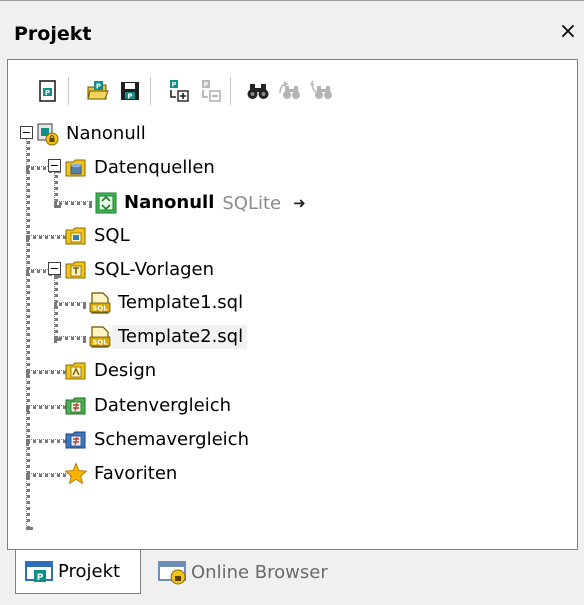 The image size is (584, 605). I want to click on tree-node-schemavergleich: Schemavergleich, so click(158, 440).